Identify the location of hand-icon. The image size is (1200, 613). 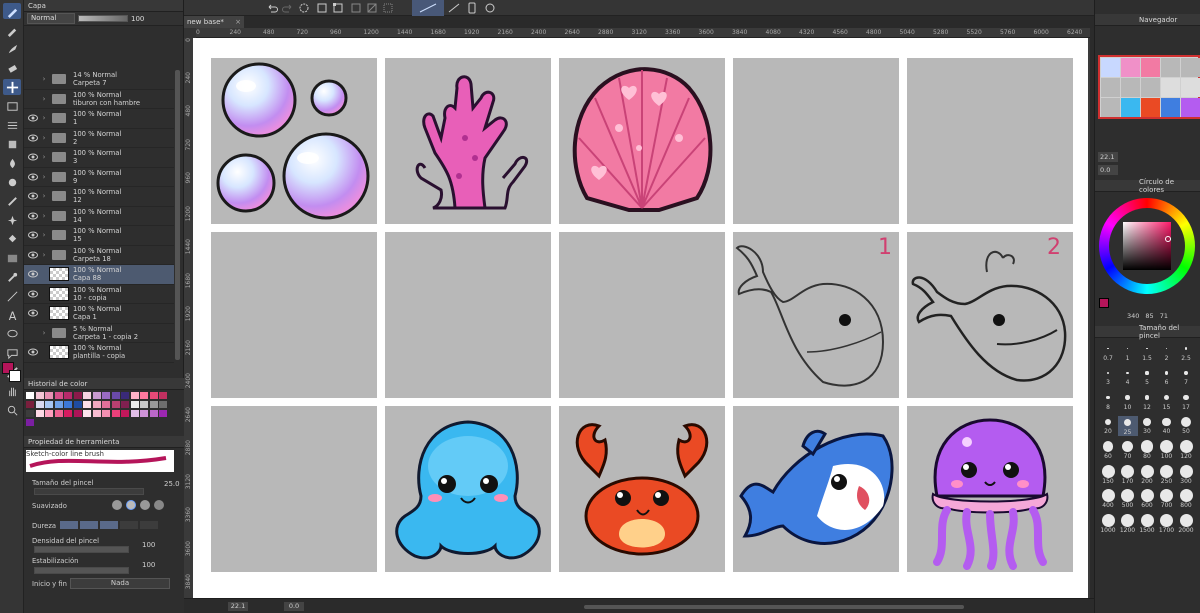
(12, 391).